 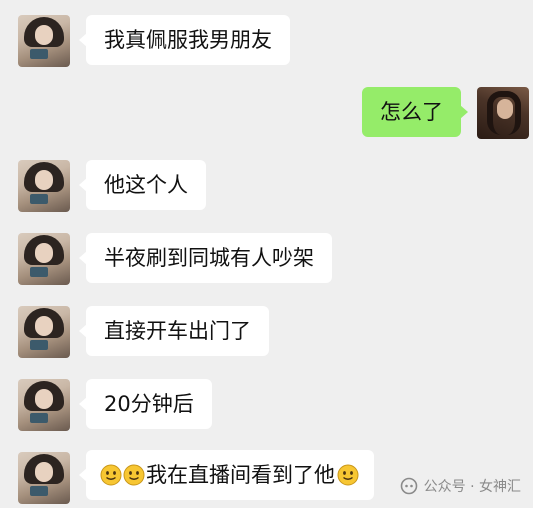 I want to click on message-bubble: 直接开车出门了, so click(x=174, y=331).